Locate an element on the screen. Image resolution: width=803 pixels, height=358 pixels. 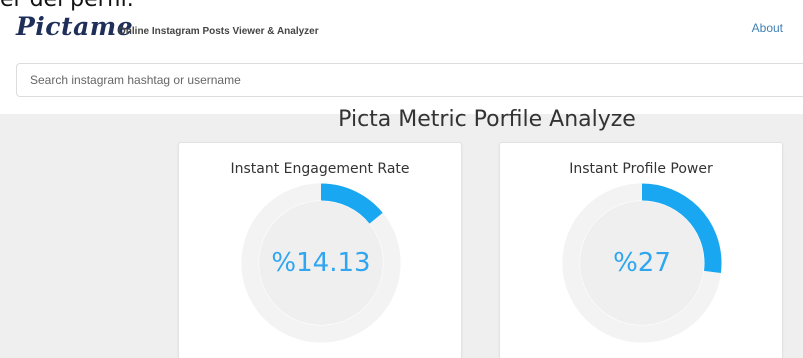
metric-card-title: Instant Profile Power is located at coordinates (641, 169).